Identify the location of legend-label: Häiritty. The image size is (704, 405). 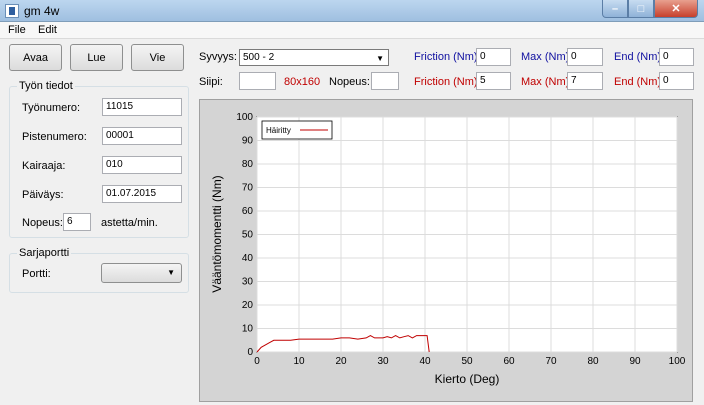
(278, 130).